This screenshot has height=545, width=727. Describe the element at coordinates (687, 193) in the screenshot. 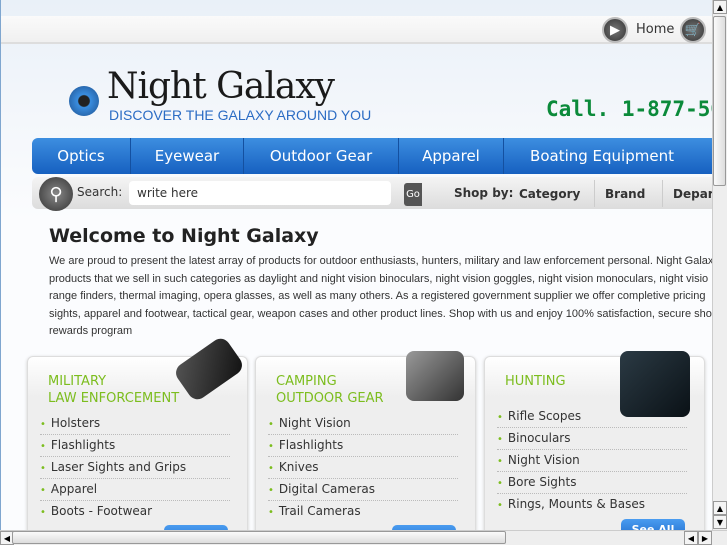

I see `shop-by-department: Depar` at that location.